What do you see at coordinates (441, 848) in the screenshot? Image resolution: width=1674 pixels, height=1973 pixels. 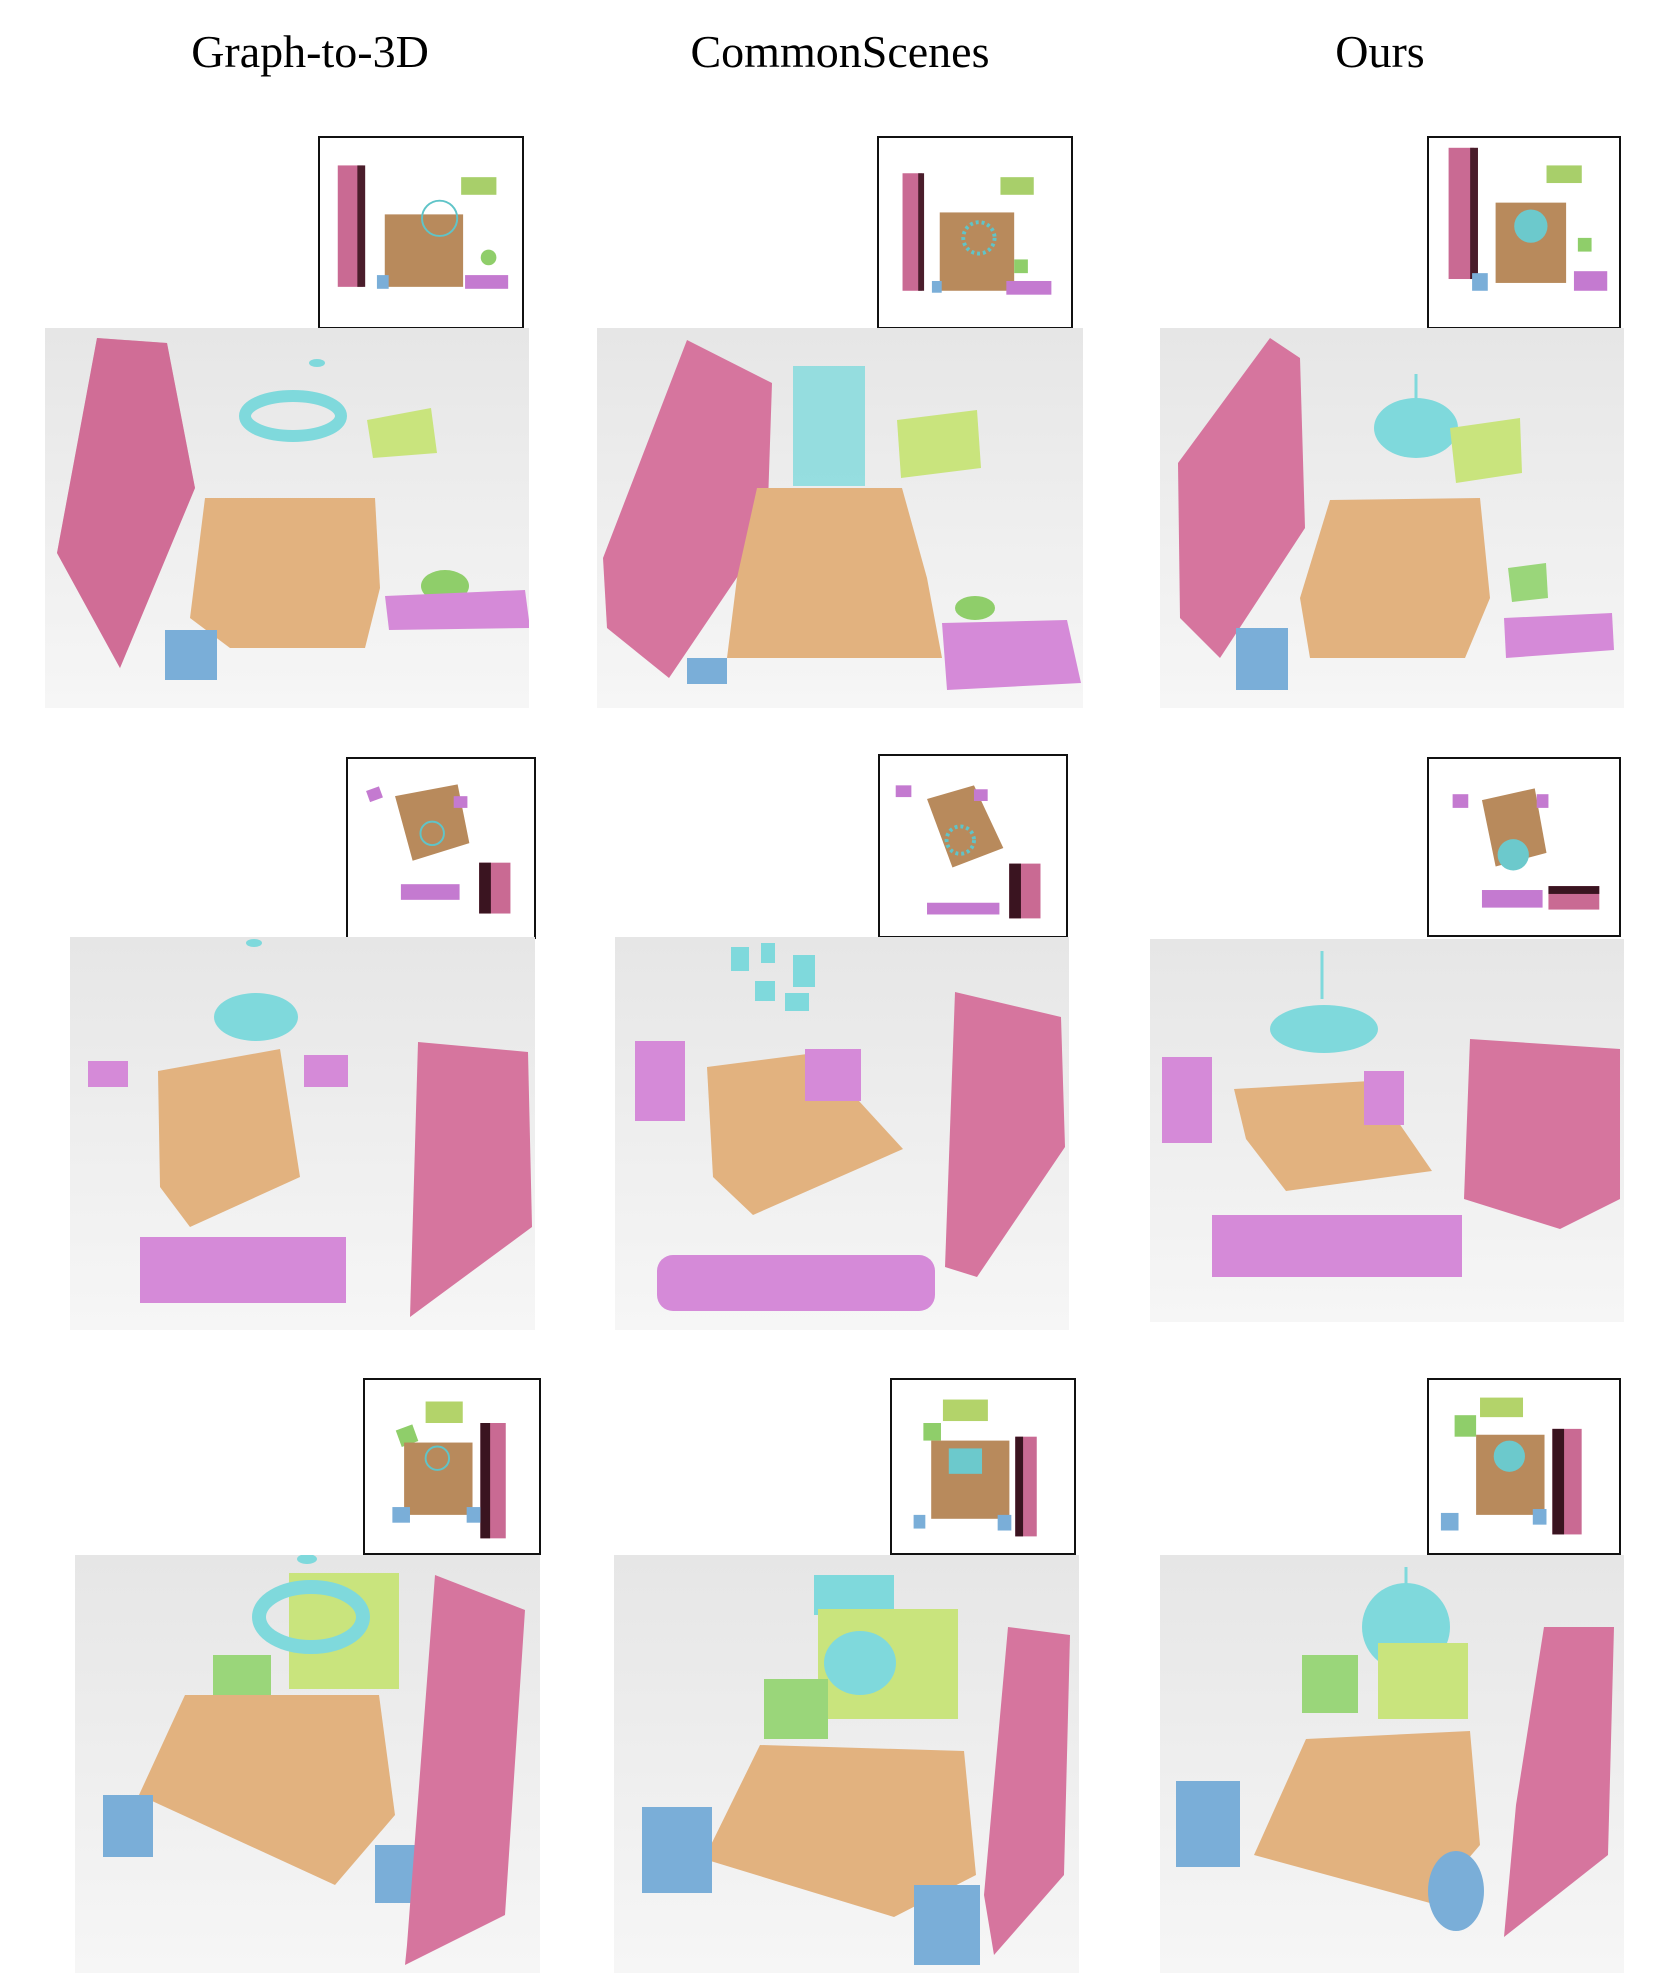 I see `topdown-inset-row2-graph-to-3d` at bounding box center [441, 848].